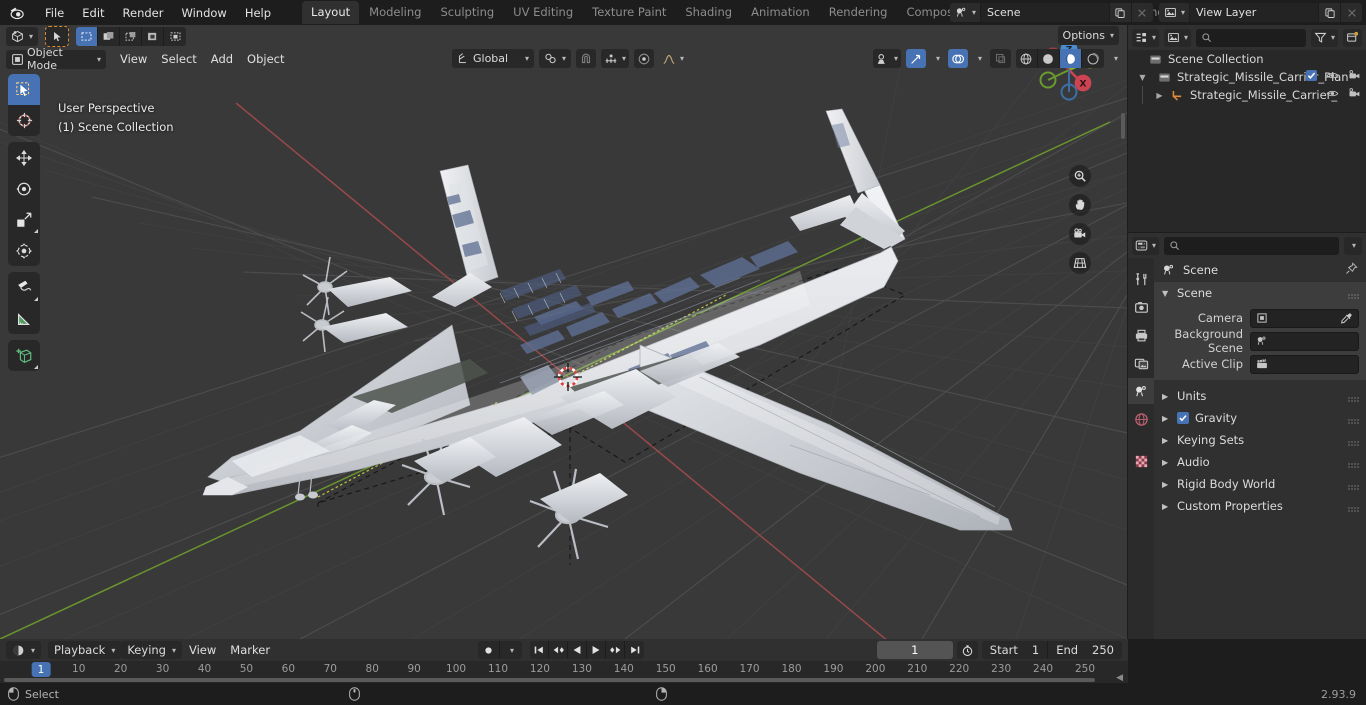 This screenshot has height=705, width=1366. I want to click on outliner-display-mode-button: ▾, so click(1178, 37).